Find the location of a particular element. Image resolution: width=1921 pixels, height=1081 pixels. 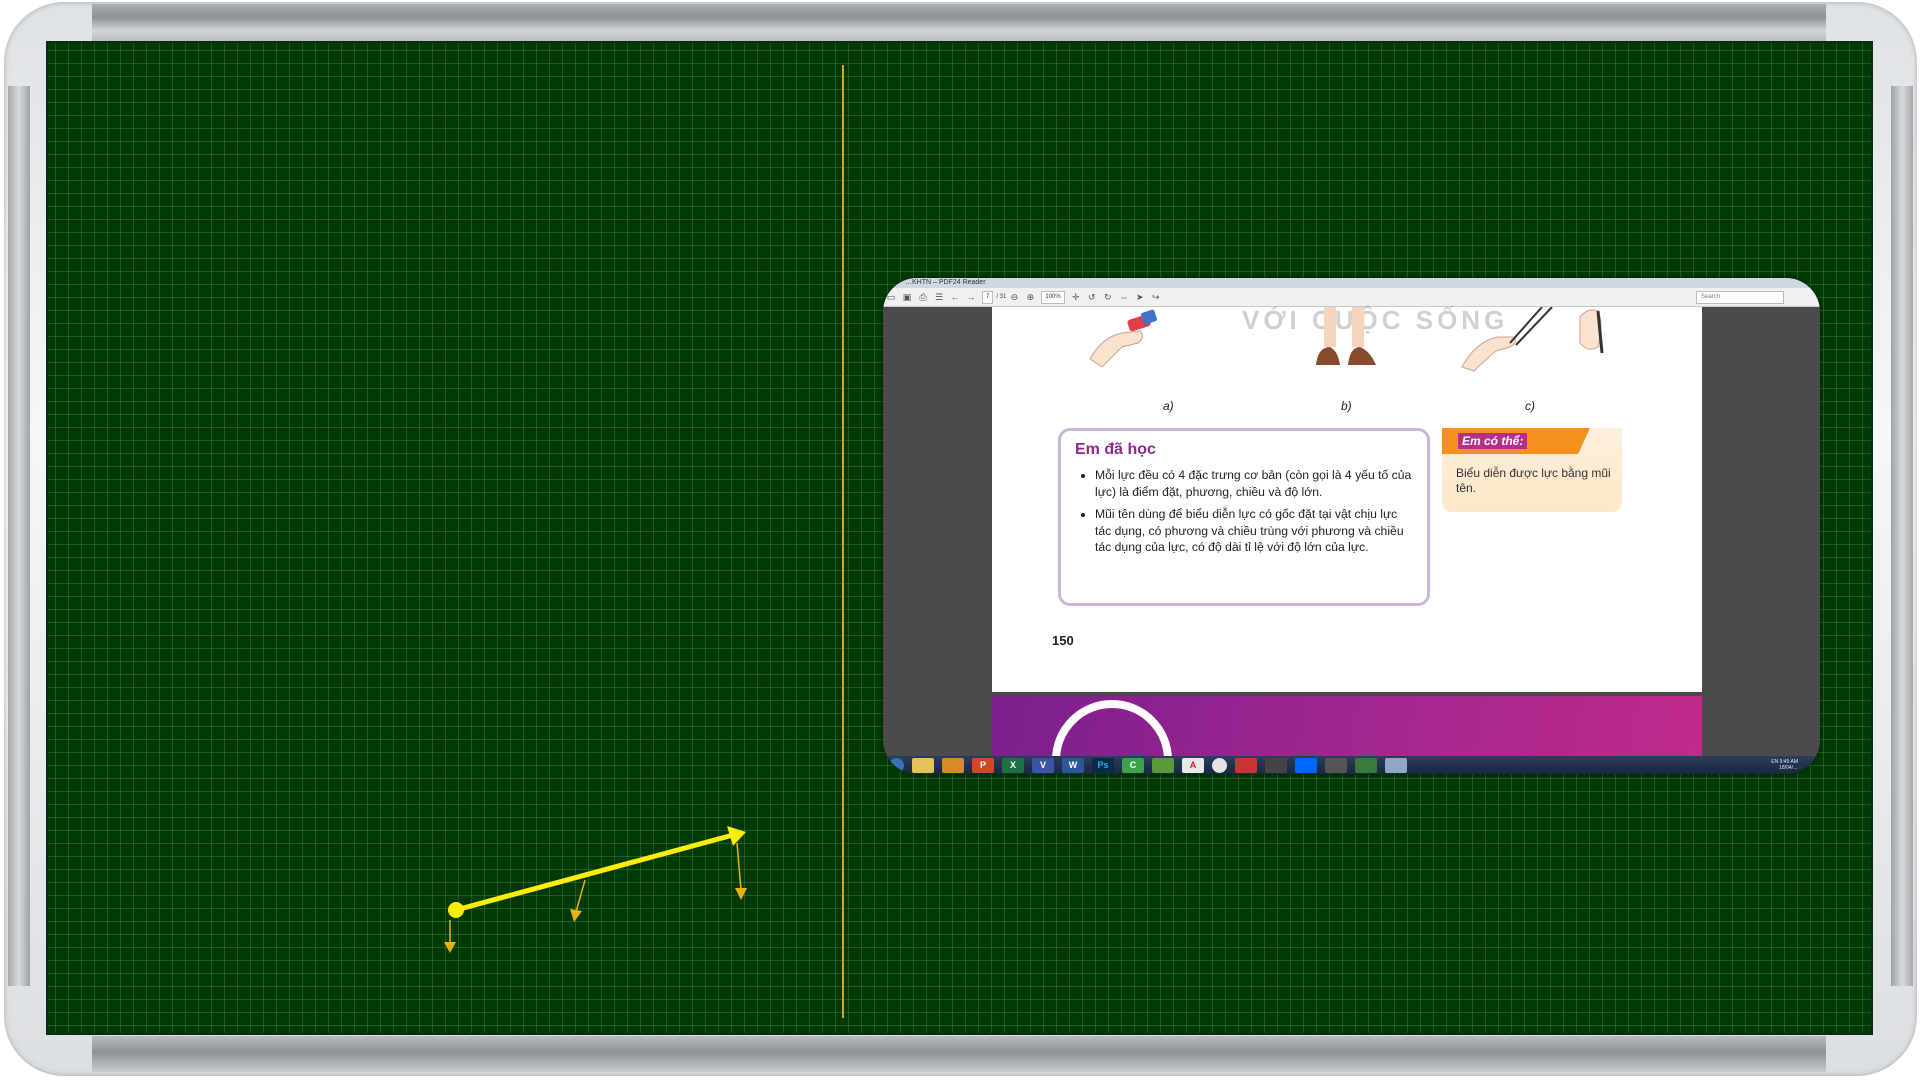

force-vector-line is located at coordinates (594, 872).